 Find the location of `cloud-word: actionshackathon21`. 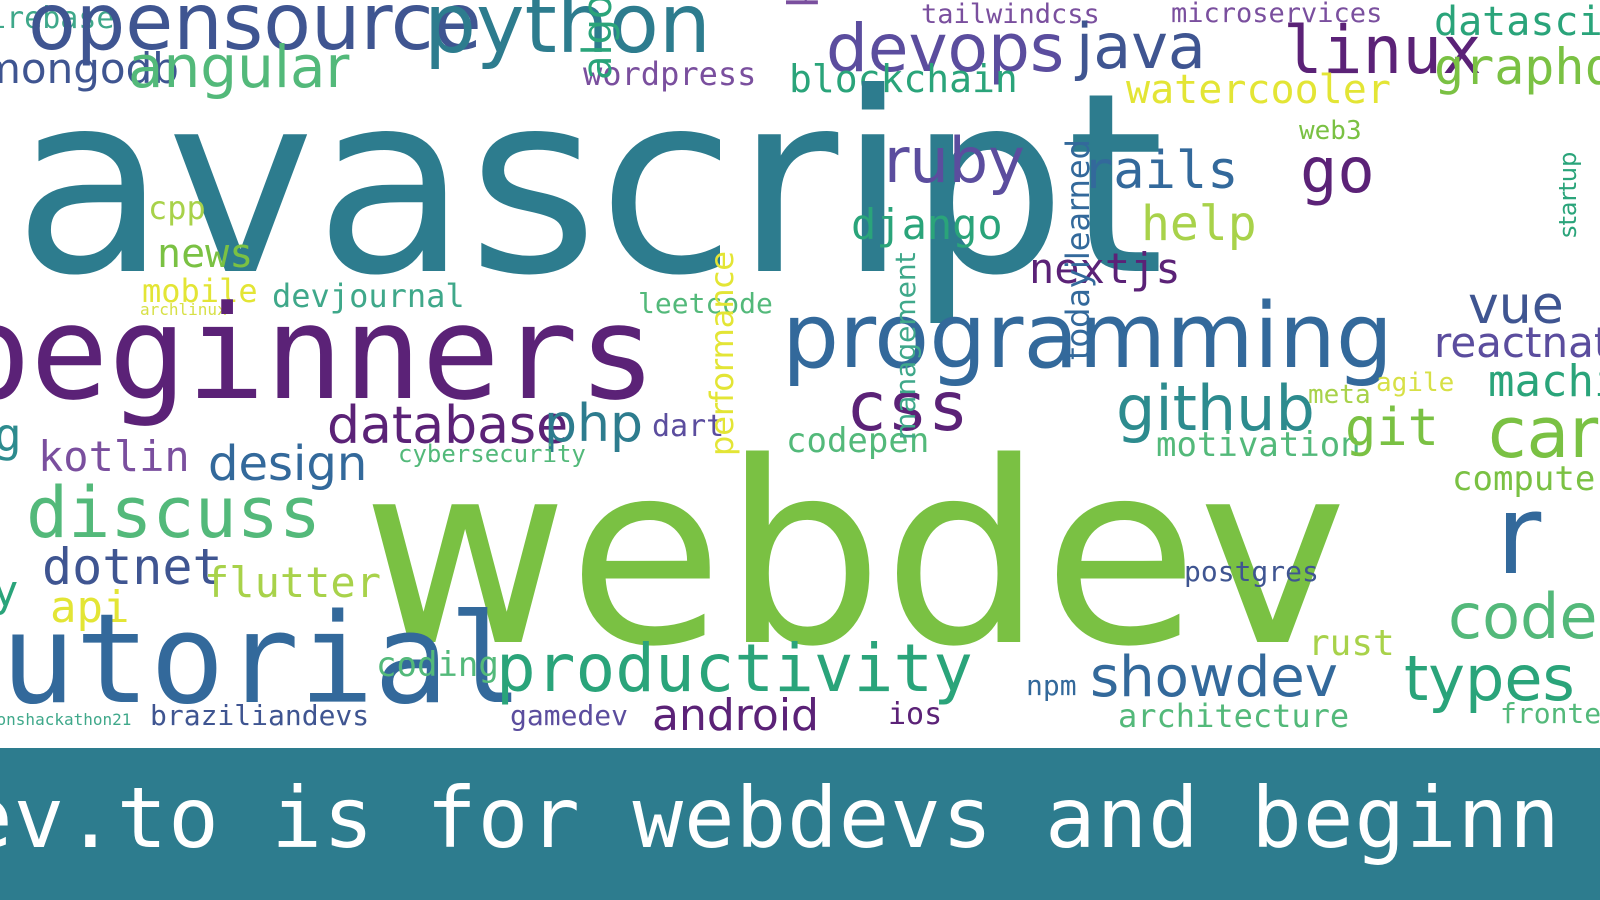

cloud-word: actionshackathon21 is located at coordinates (66, 719).